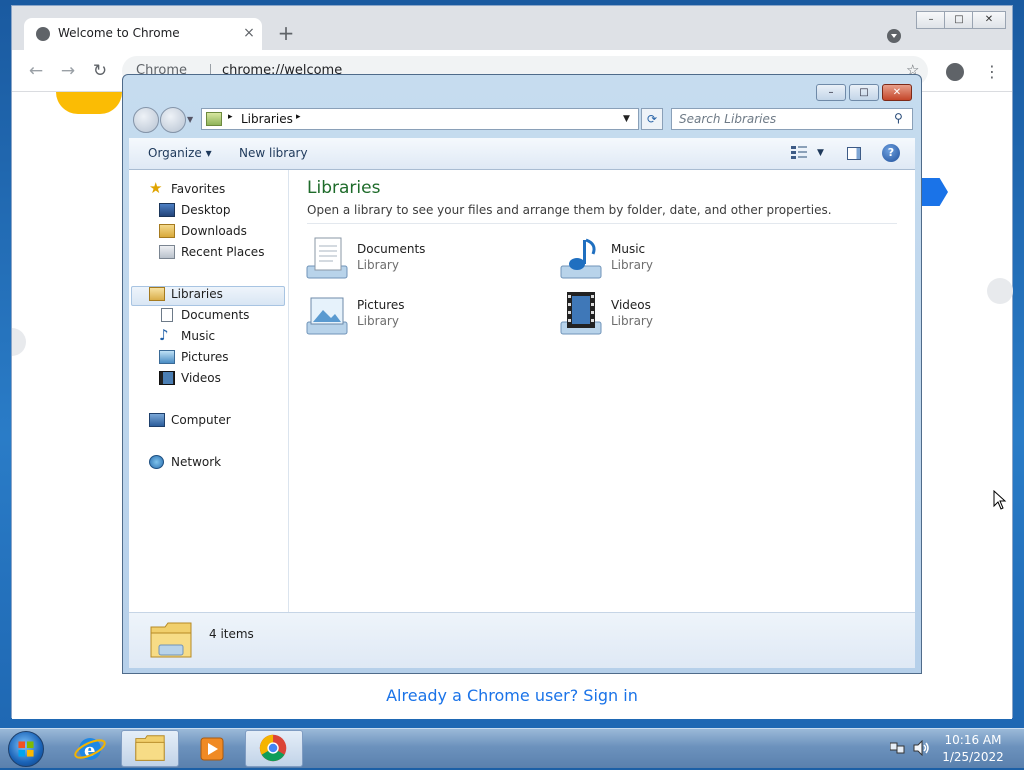  I want to click on mouse-cursor-icon, so click(1000, 500).